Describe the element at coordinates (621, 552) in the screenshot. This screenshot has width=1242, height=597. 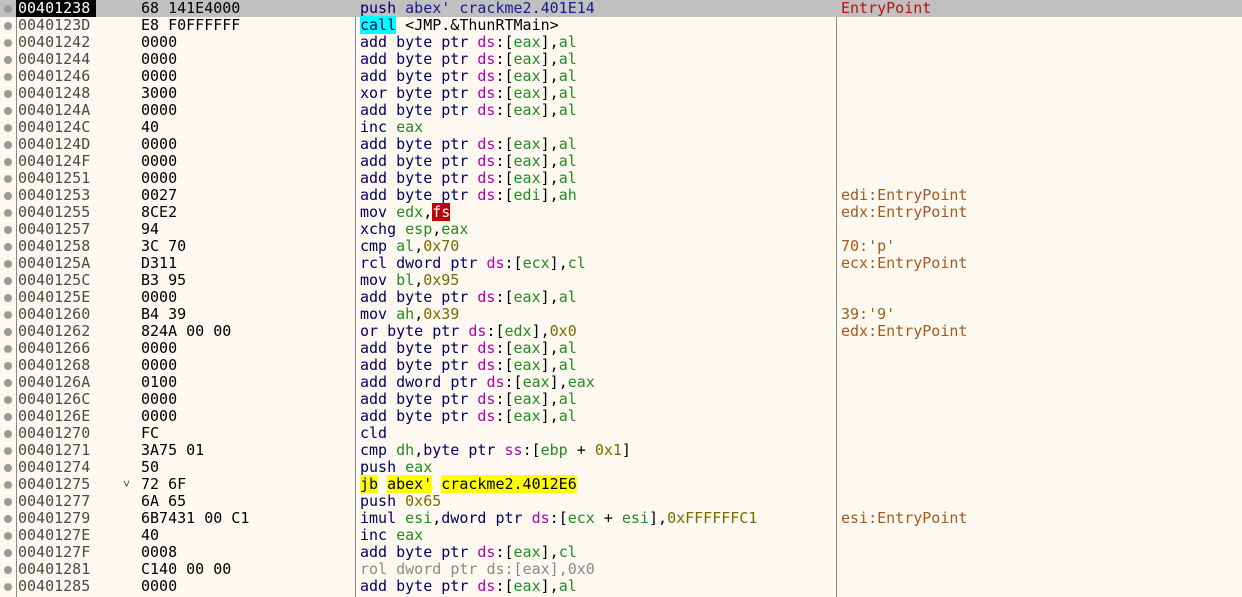
I see `disasm-row: 0040127F 0008 add byte ptr ds:[eax],cl` at that location.